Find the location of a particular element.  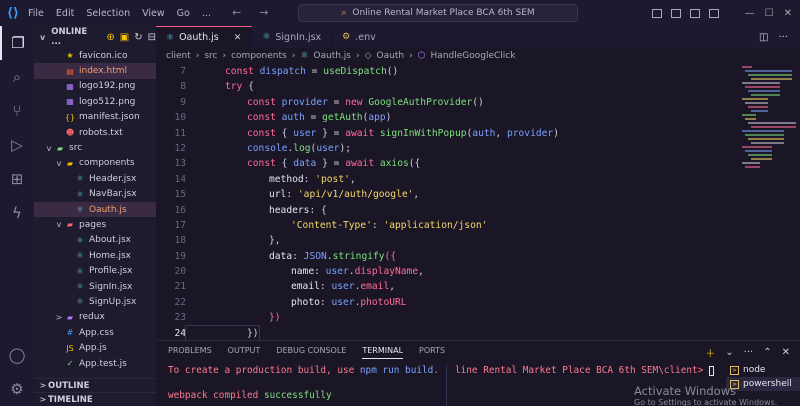

menu-go: Go is located at coordinates (183, 13).